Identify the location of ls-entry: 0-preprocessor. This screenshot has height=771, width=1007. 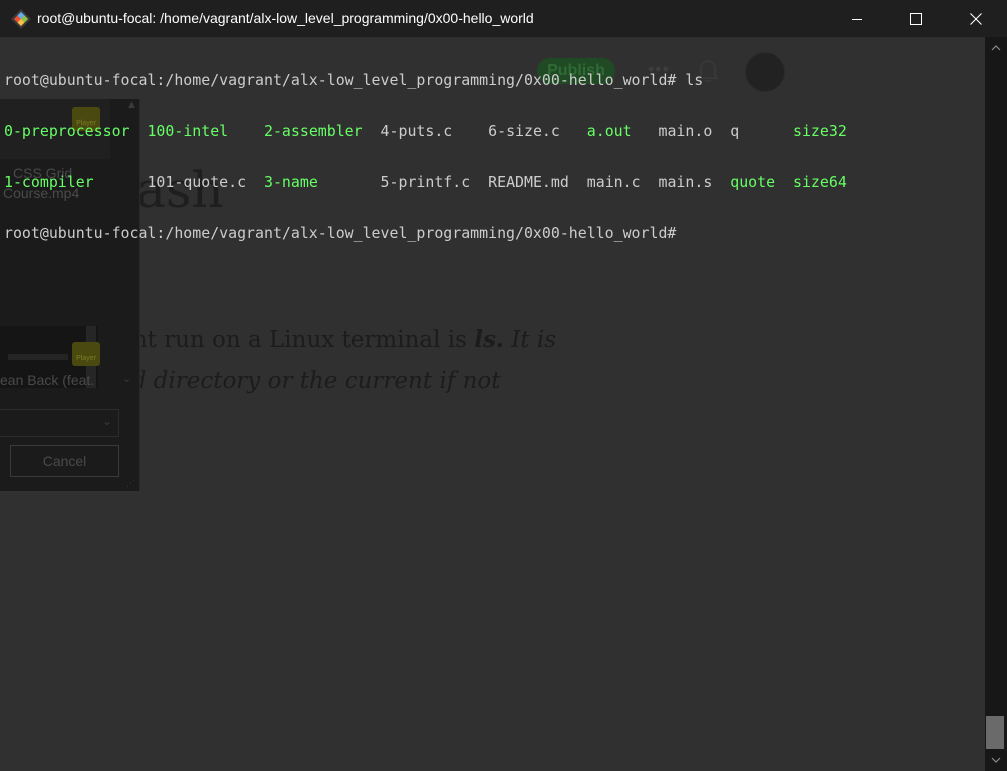
(76, 131).